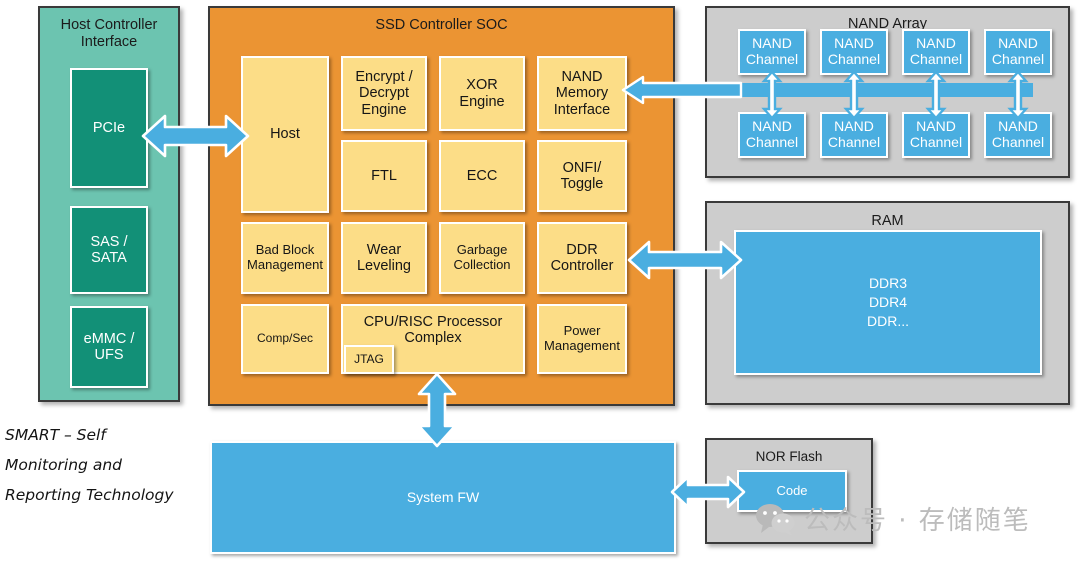 Image resolution: width=1080 pixels, height=562 pixels. What do you see at coordinates (384, 176) in the screenshot?
I see `soc-block-ftl: FTL` at bounding box center [384, 176].